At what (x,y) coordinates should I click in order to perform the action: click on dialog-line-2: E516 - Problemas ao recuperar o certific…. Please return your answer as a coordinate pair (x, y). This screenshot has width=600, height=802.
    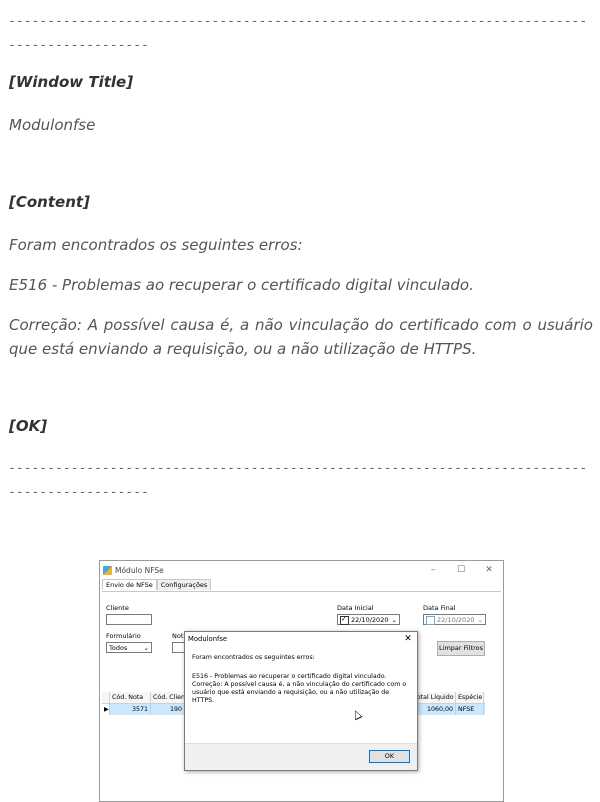
    Looking at the image, I should click on (289, 676).